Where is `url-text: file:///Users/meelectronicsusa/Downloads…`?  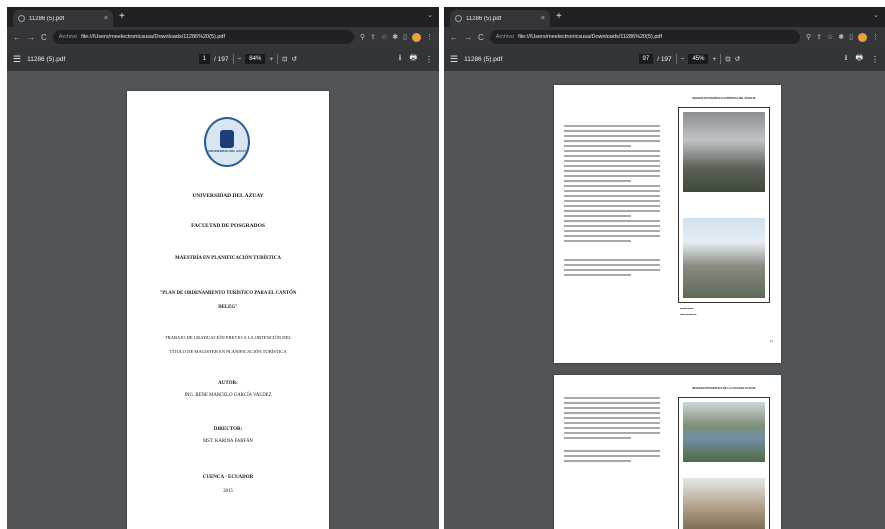 url-text: file:///Users/meelectronicsusa/Downloads… is located at coordinates (153, 37).